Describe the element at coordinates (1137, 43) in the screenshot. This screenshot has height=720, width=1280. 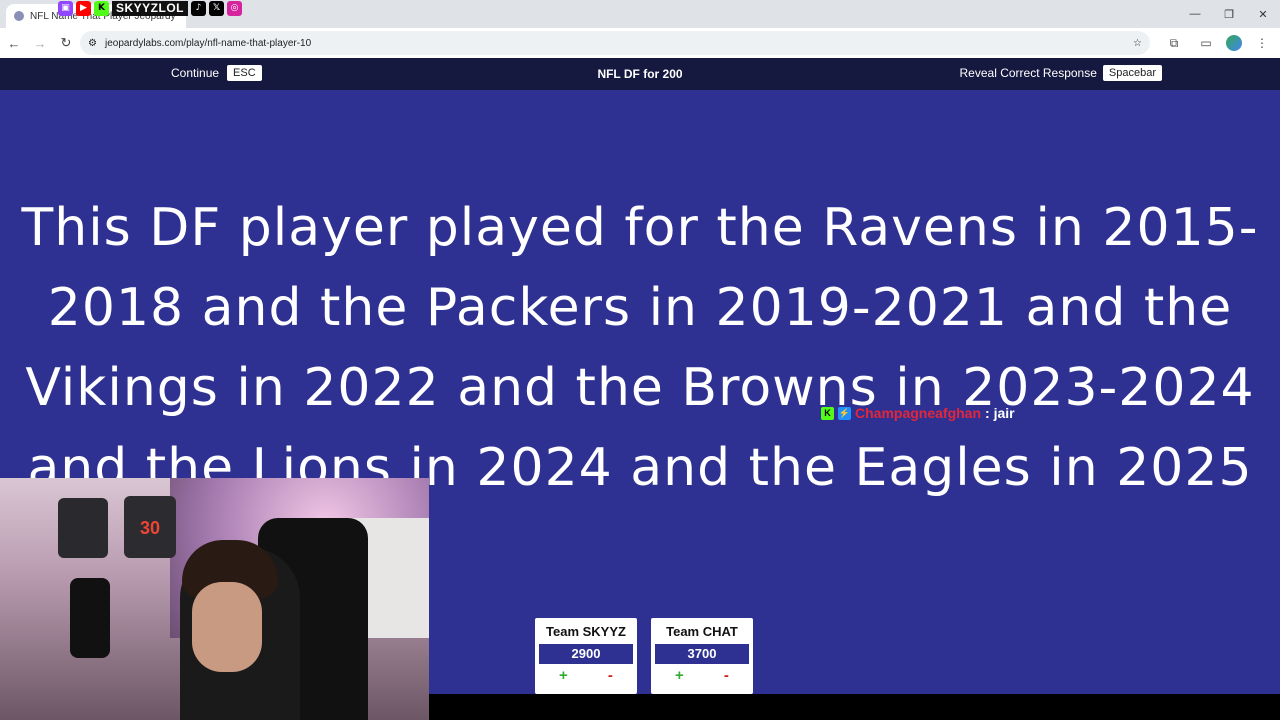
I see `bookmark-star-icon: ☆` at that location.